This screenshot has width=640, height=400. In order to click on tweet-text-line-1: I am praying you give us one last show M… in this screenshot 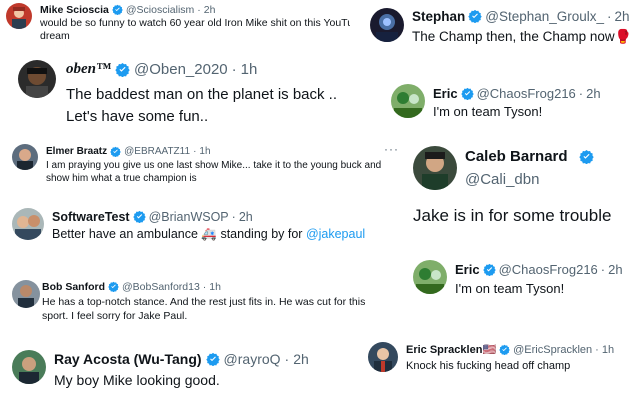, I will do `click(214, 165)`.